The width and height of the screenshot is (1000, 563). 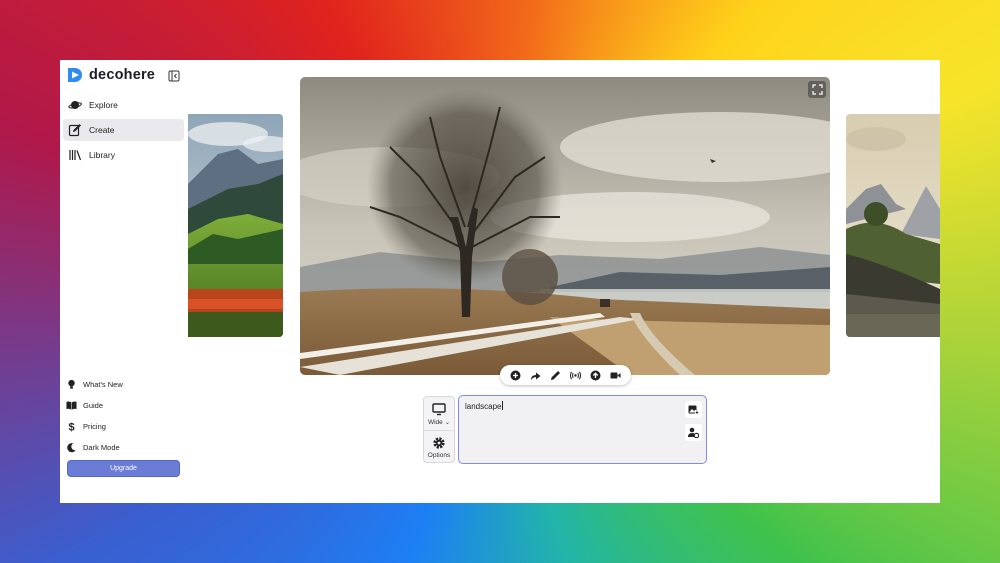 I want to click on pricing-label: Pricing, so click(x=94, y=426).